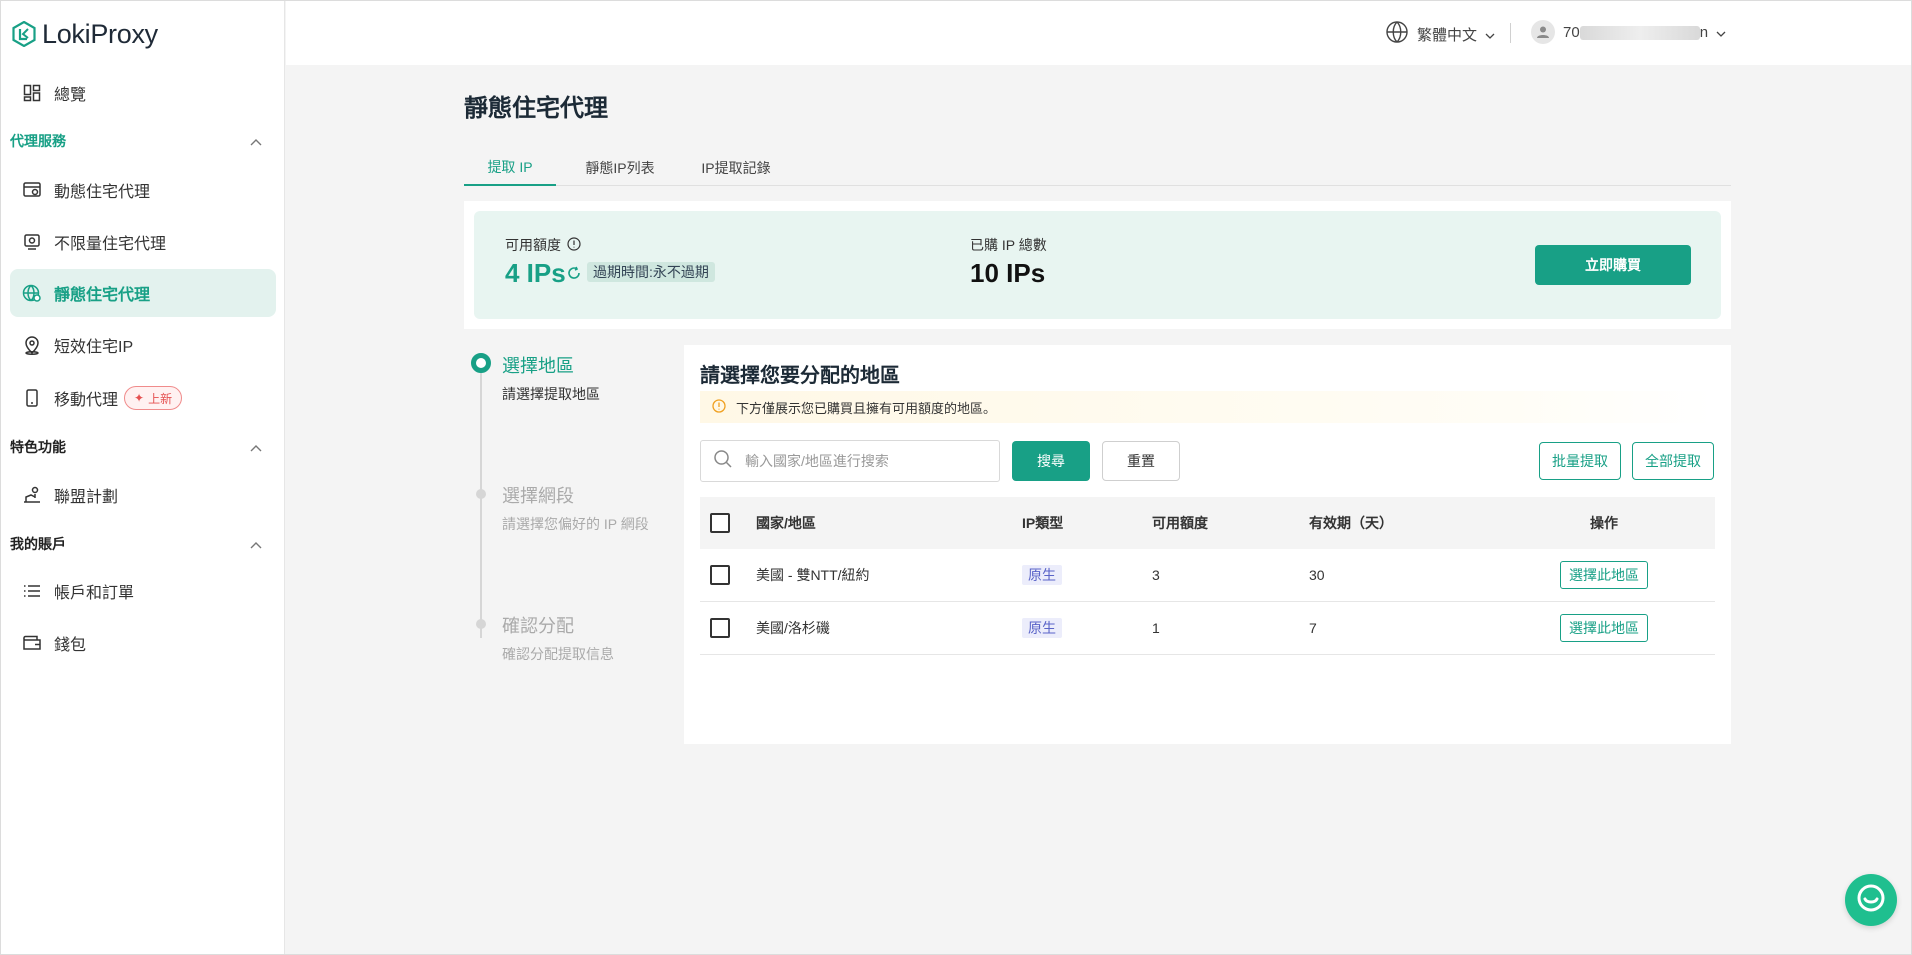 This screenshot has height=955, width=1912. Describe the element at coordinates (32, 591) in the screenshot. I see `list-icon` at that location.